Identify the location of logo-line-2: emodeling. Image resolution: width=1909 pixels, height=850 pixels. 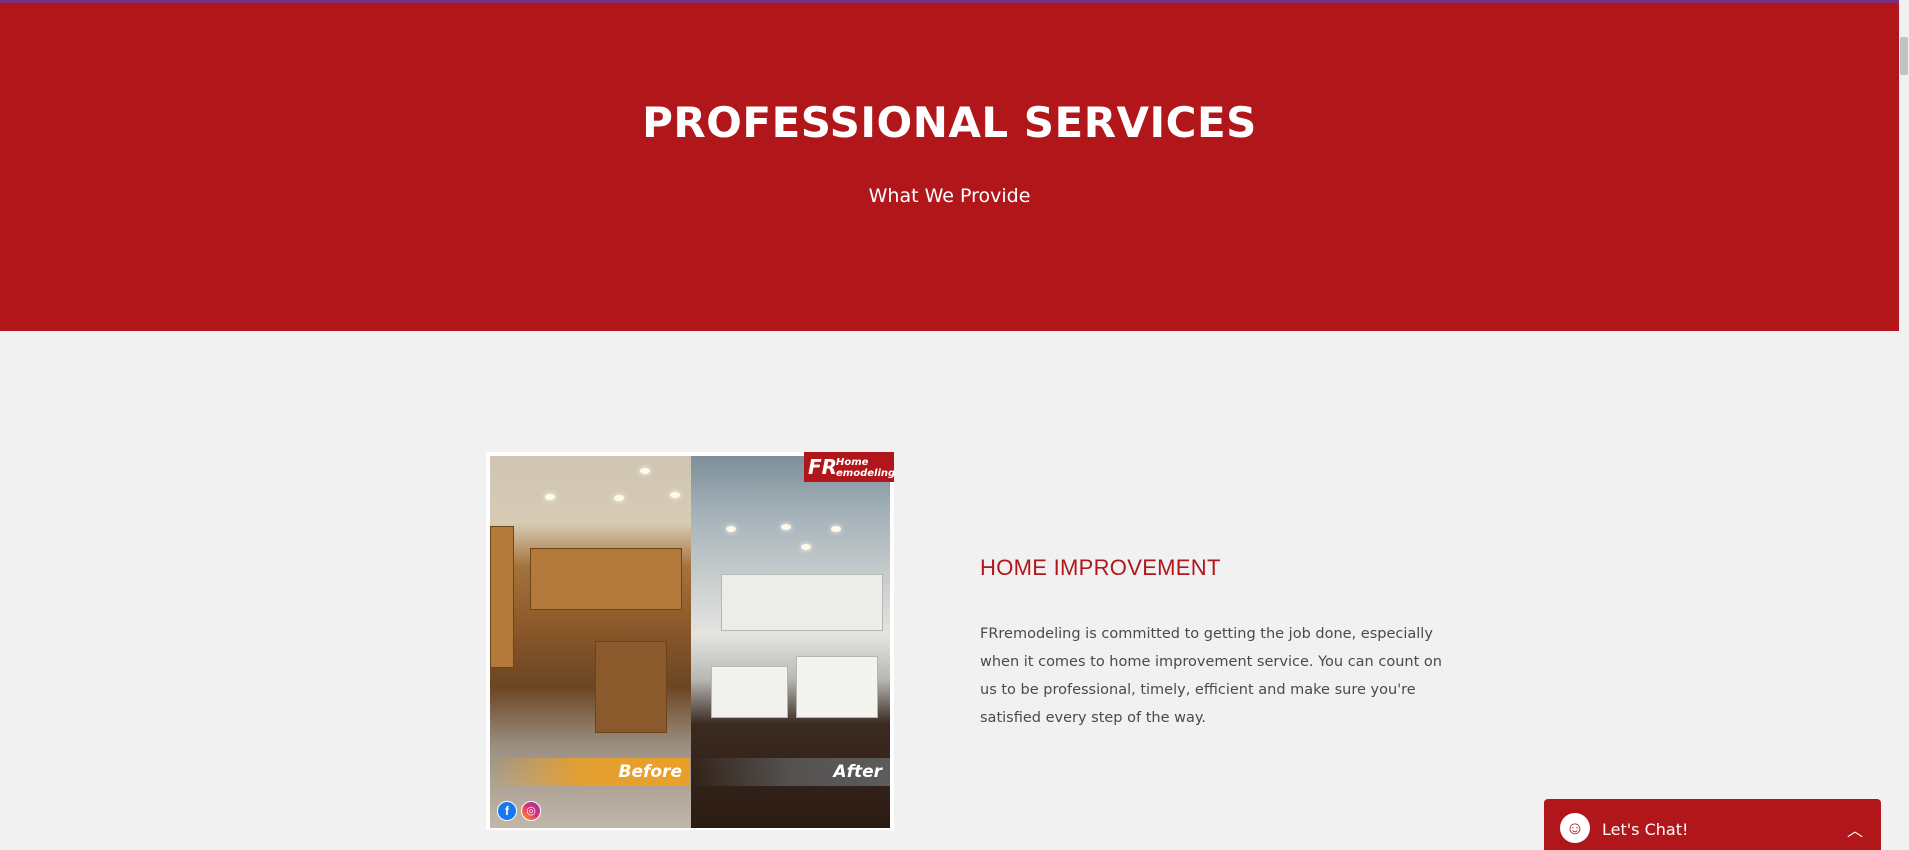
(866, 473).